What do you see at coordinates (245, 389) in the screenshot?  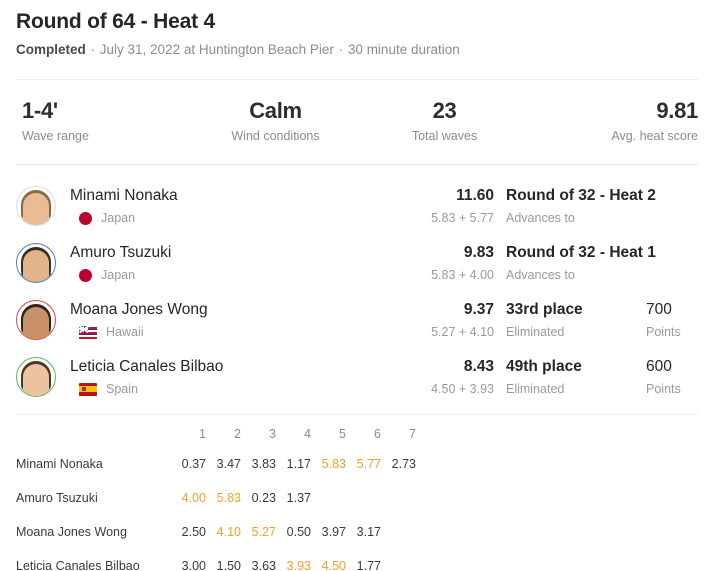 I see `surfer-country: Spain` at bounding box center [245, 389].